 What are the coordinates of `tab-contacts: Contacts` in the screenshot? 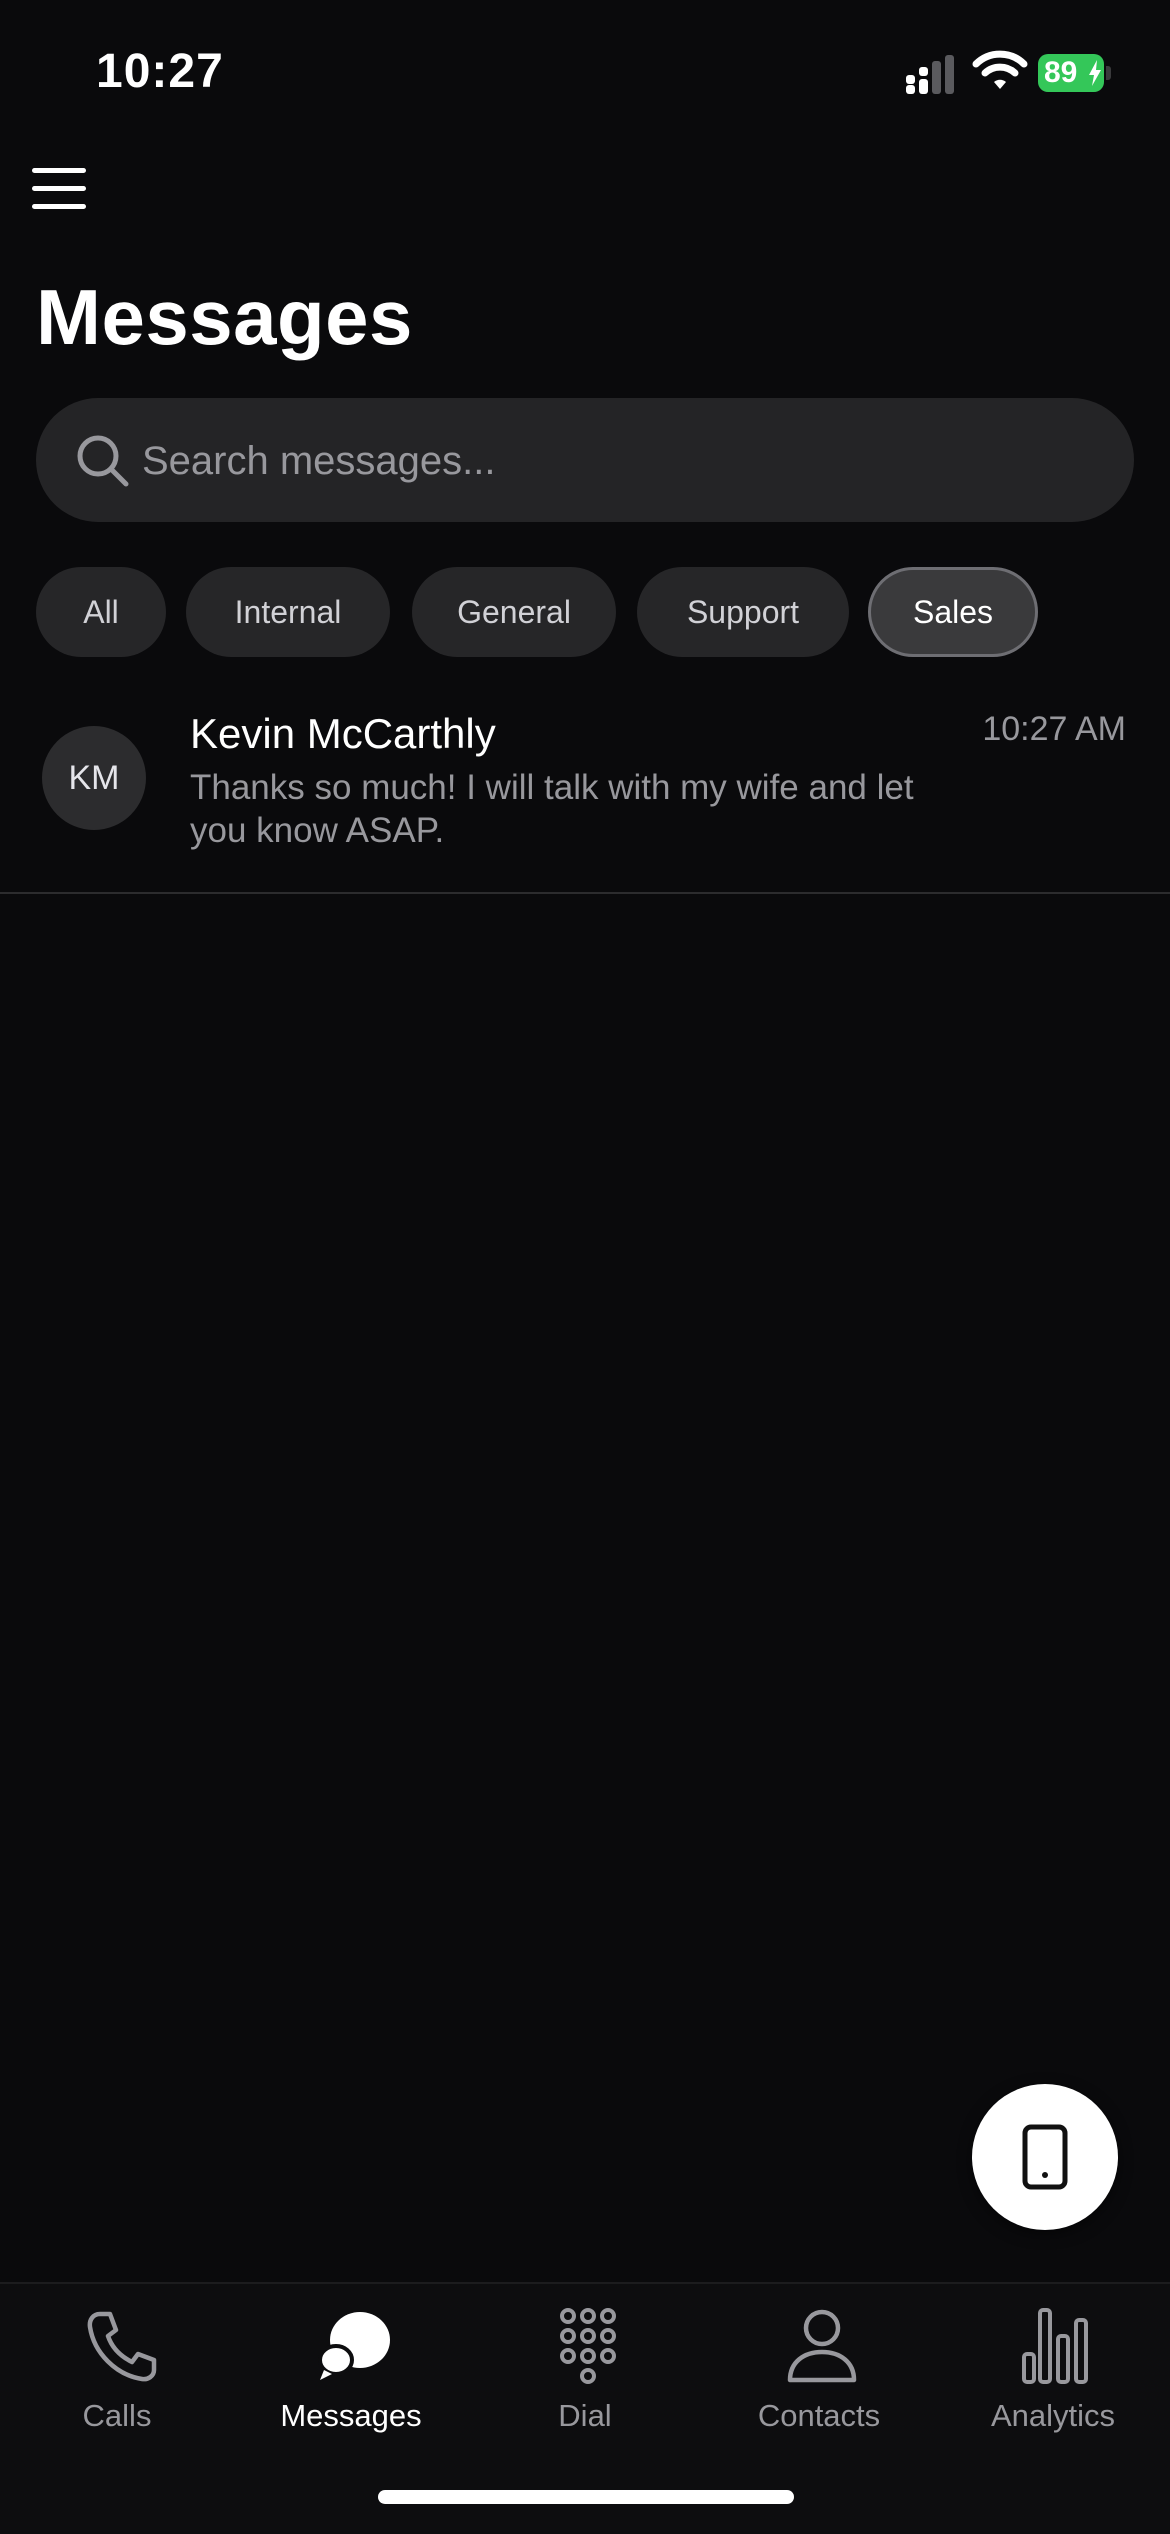 It's located at (819, 2370).